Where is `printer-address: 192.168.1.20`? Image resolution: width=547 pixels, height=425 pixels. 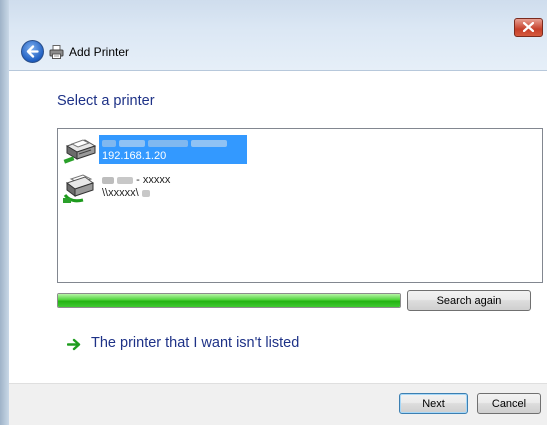
printer-address: 192.168.1.20 is located at coordinates (134, 156).